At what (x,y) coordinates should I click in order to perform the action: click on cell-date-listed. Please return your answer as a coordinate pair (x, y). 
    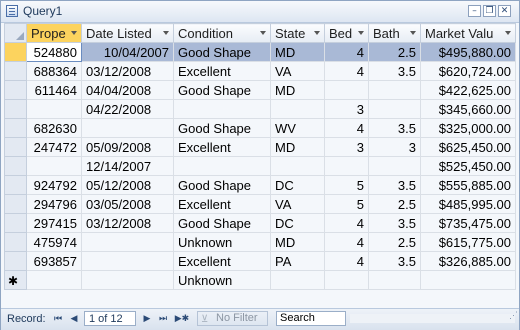
    Looking at the image, I should click on (127, 242).